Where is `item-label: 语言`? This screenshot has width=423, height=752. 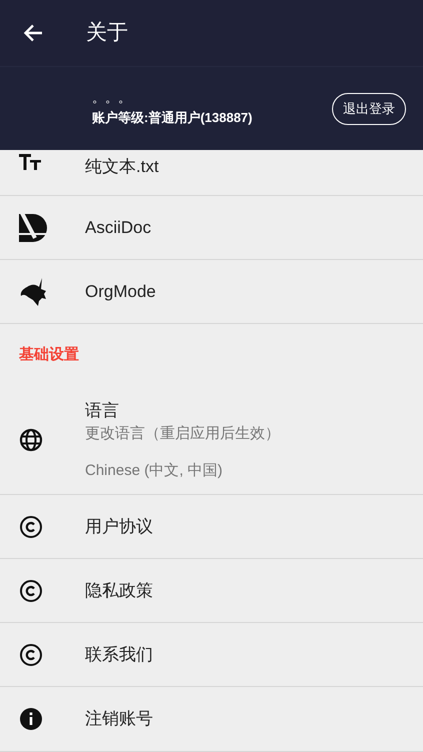 item-label: 语言 is located at coordinates (102, 411).